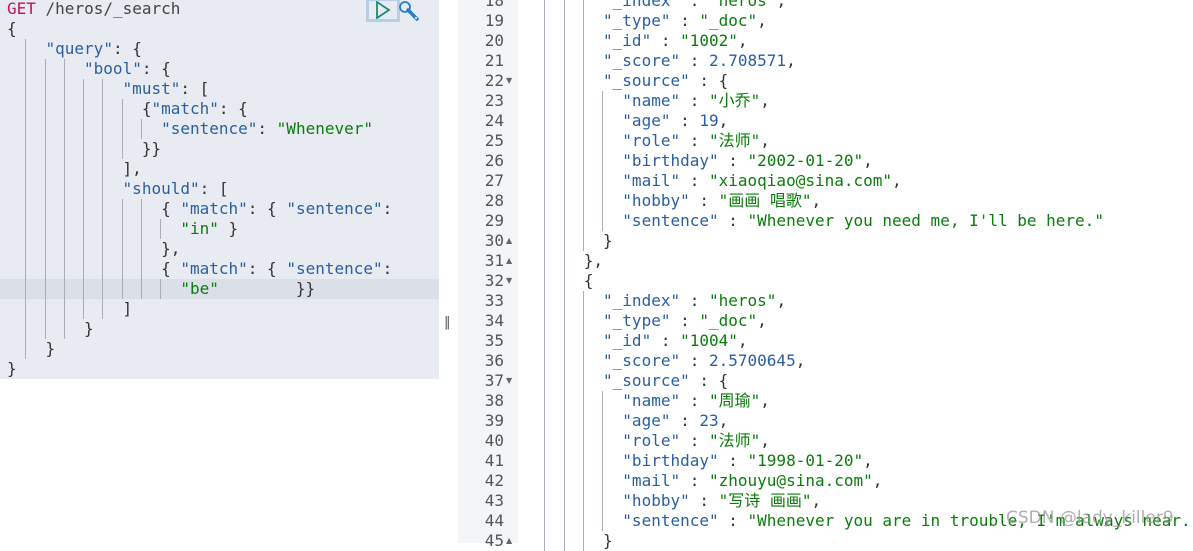 The height and width of the screenshot is (551, 1193). What do you see at coordinates (89, 329) in the screenshot?
I see `code-line: }` at bounding box center [89, 329].